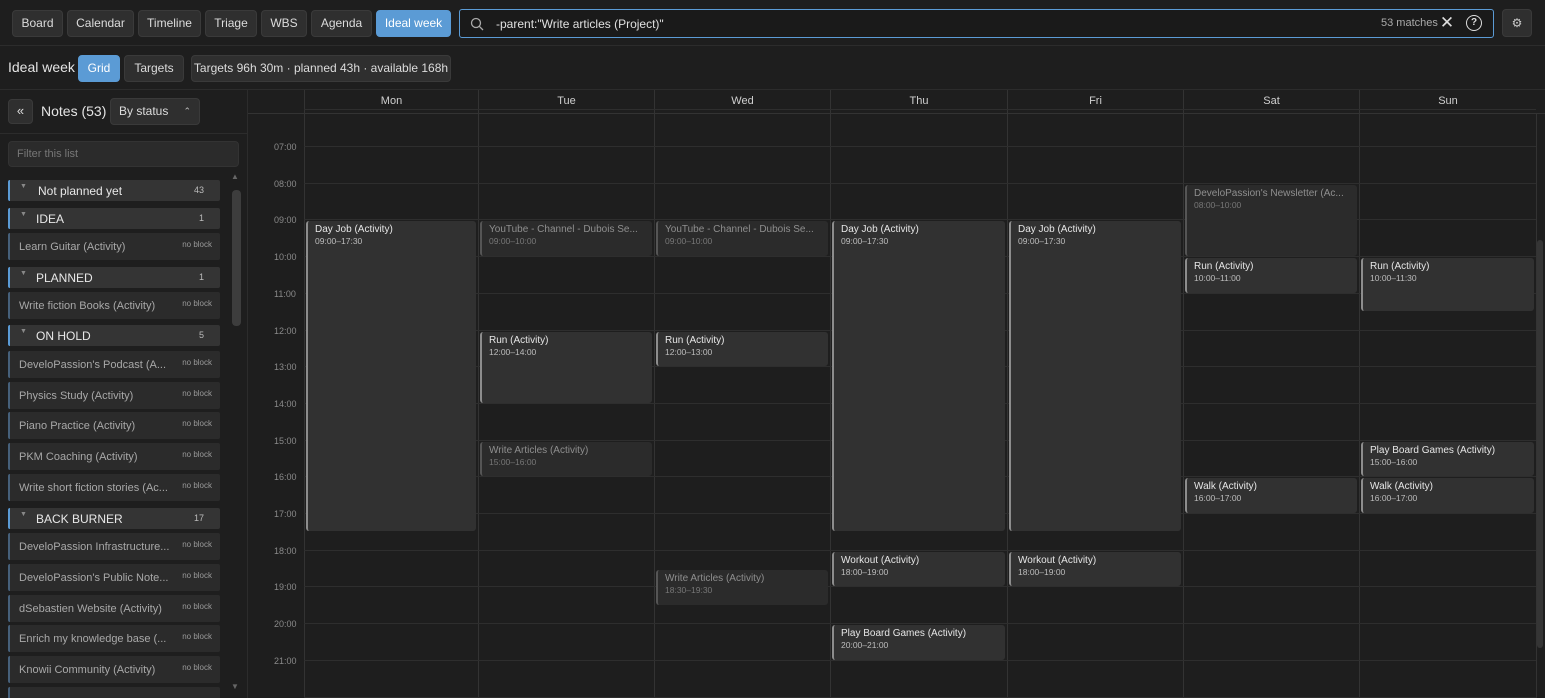 The image size is (1545, 698). Describe the element at coordinates (566, 459) in the screenshot. I see `time-block: Write Articles (Activity) 15:00–16:00` at that location.